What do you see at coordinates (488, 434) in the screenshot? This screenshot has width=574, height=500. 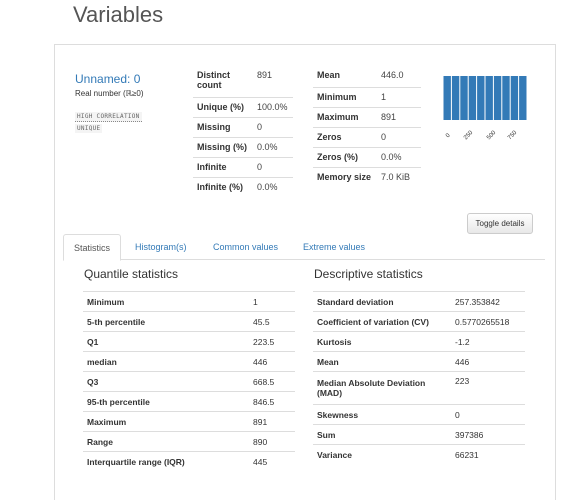 I see `stat-value: 397386` at bounding box center [488, 434].